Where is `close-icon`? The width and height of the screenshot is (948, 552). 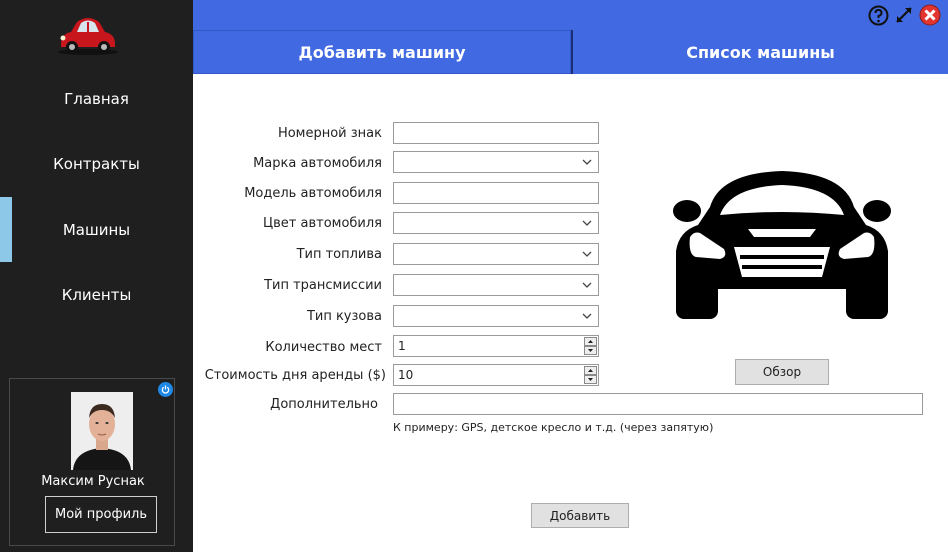
close-icon is located at coordinates (930, 15).